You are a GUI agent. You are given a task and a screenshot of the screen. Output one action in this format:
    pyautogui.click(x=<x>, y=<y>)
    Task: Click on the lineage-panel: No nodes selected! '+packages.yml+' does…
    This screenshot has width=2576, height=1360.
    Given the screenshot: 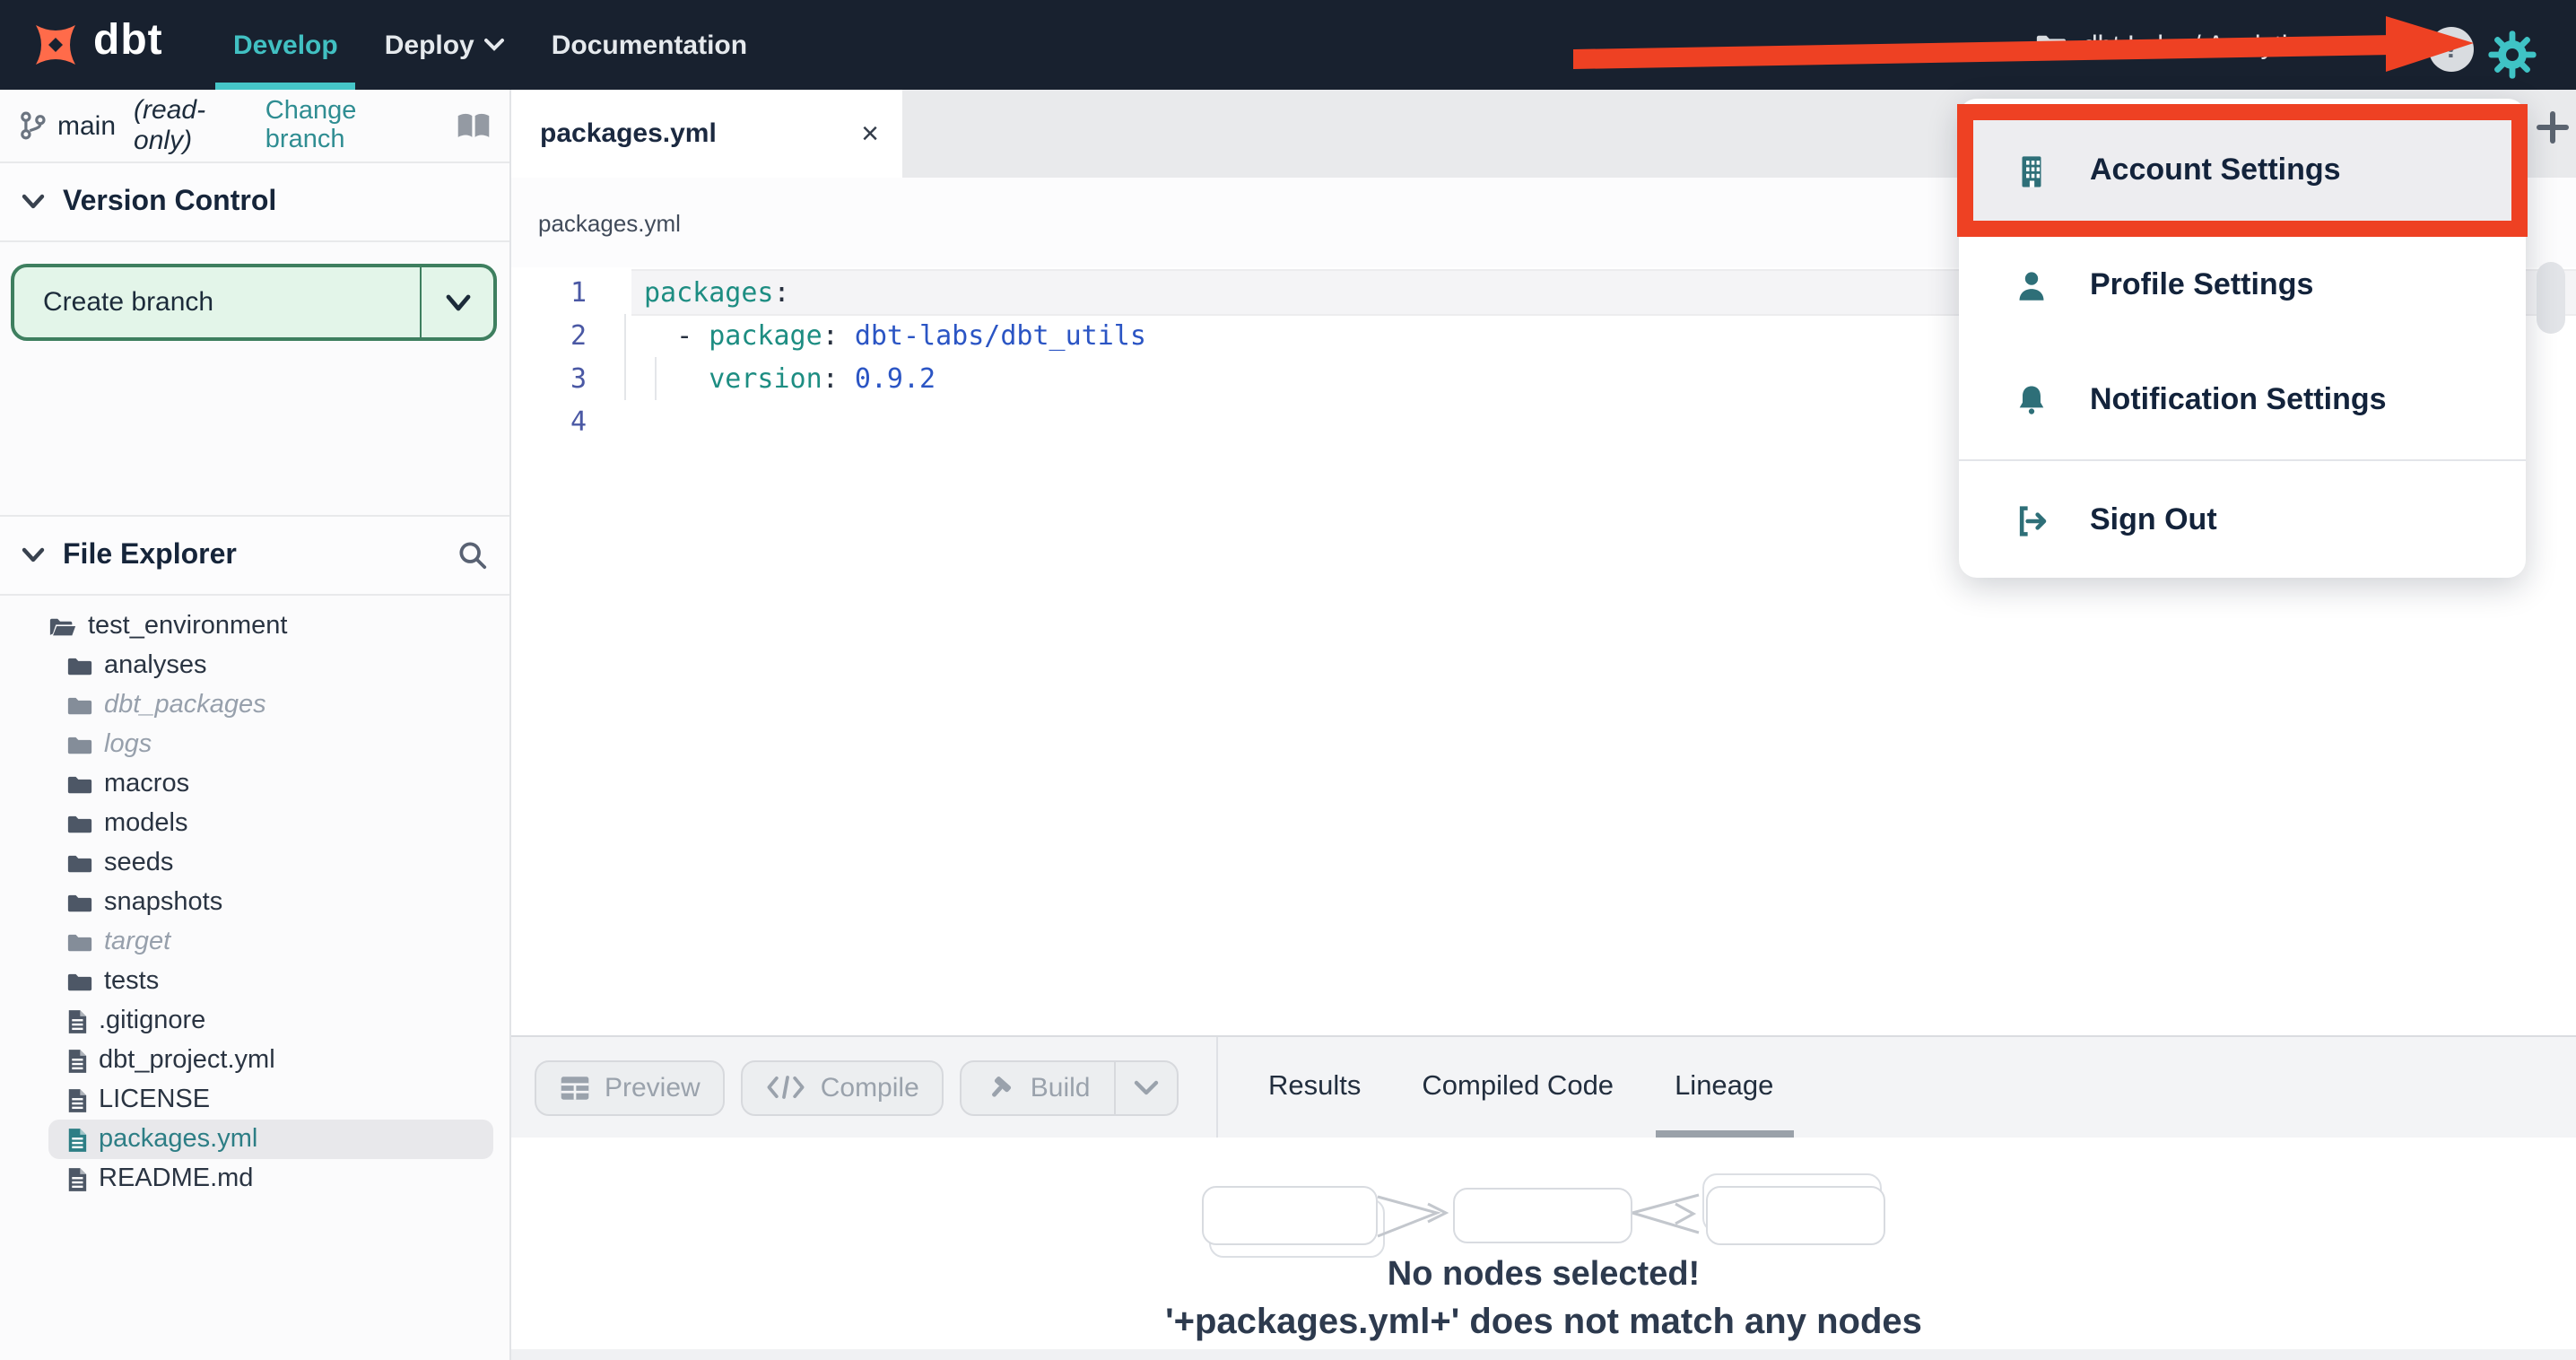 What is the action you would take?
    pyautogui.click(x=1543, y=1243)
    